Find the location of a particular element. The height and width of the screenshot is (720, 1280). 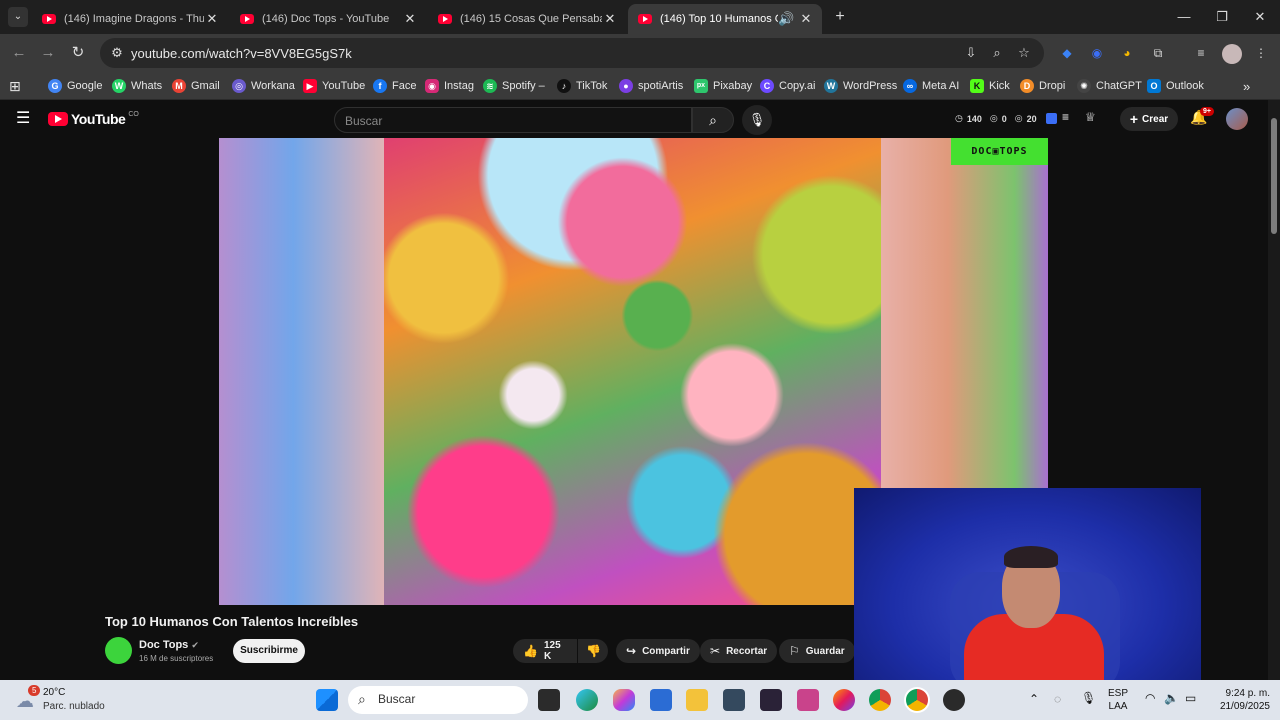

share-button: ↪ Compartir is located at coordinates (658, 651).